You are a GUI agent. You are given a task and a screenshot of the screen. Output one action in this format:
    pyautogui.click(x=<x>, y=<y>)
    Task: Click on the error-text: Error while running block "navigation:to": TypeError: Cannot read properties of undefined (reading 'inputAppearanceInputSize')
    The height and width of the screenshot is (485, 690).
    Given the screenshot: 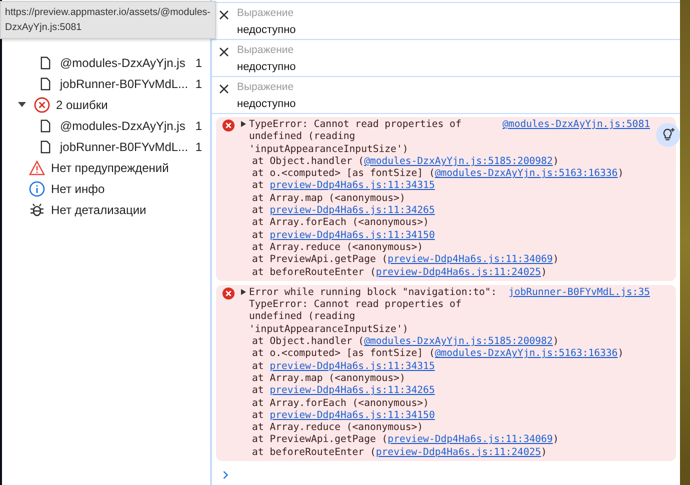 What is the action you would take?
    pyautogui.click(x=373, y=311)
    